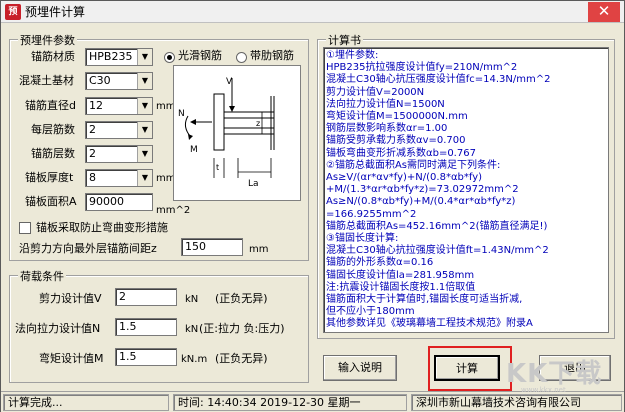  What do you see at coordinates (92, 153) in the screenshot?
I see `layers-value: 2` at bounding box center [92, 153].